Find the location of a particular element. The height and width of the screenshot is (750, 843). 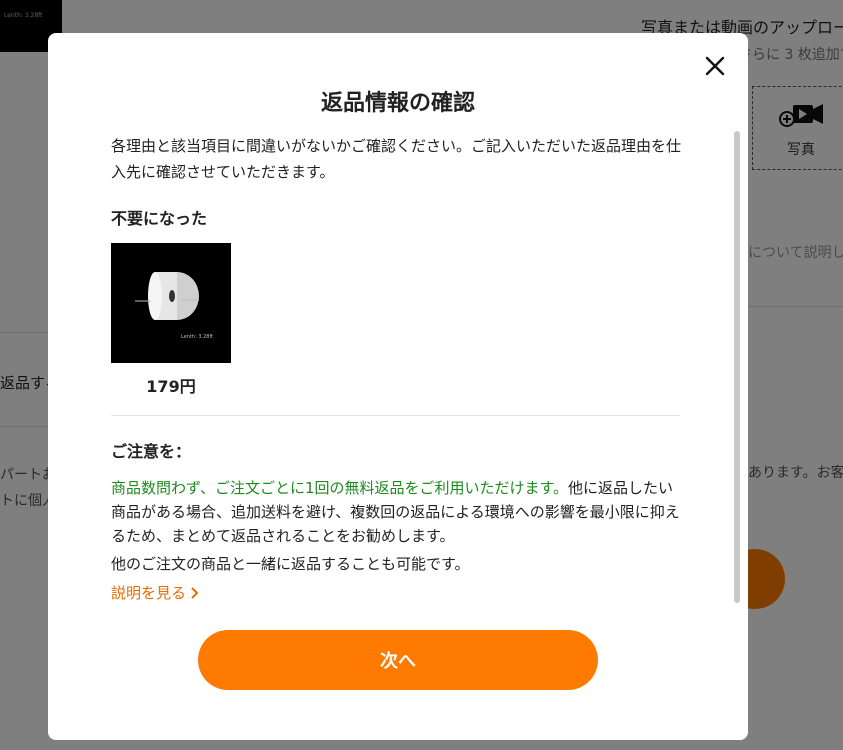

dialog-title: 返品情報の確認 is located at coordinates (397, 103).